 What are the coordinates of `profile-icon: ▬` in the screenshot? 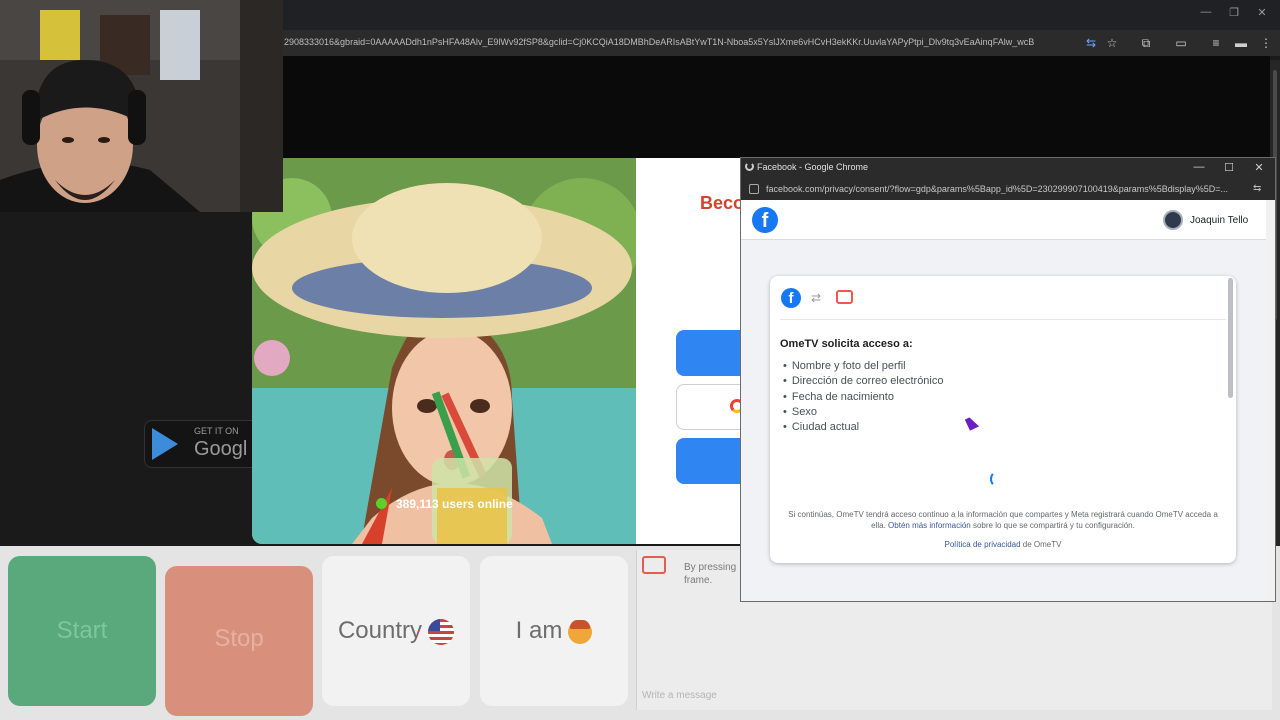 It's located at (1241, 43).